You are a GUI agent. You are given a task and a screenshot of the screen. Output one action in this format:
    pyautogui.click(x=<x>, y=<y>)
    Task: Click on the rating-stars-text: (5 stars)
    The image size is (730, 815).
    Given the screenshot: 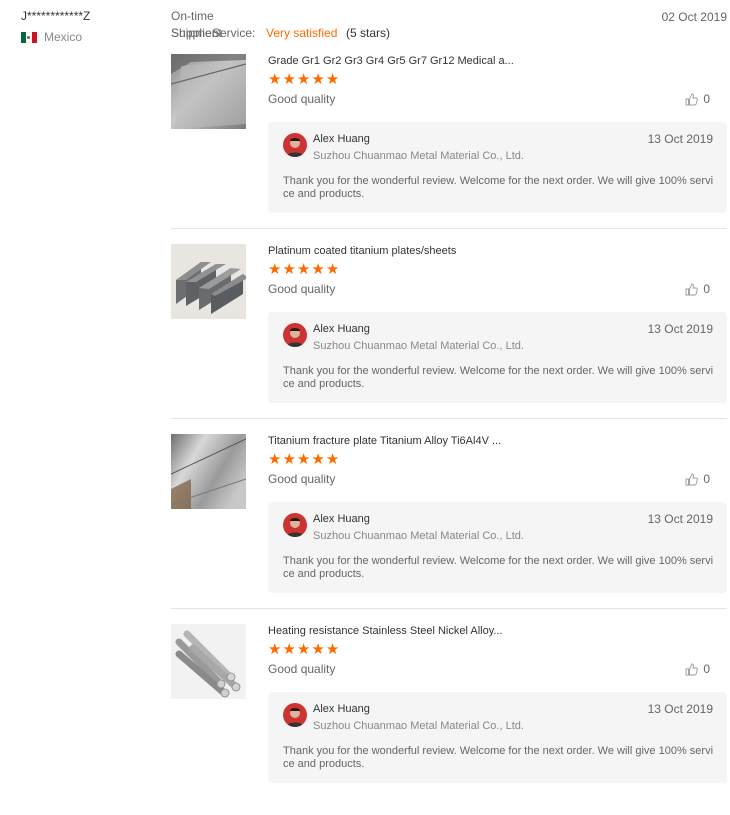 What is the action you would take?
    pyautogui.click(x=368, y=33)
    